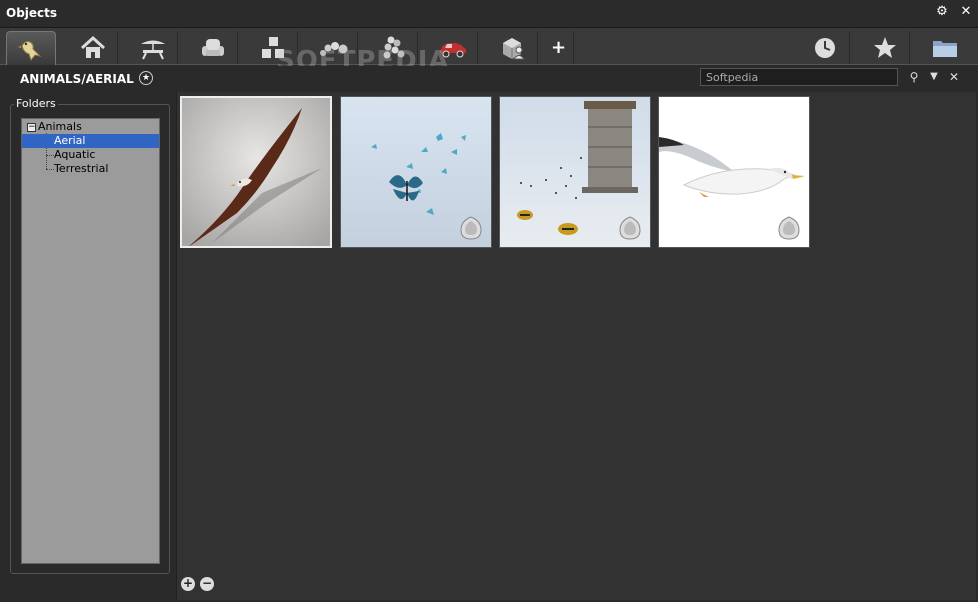 This screenshot has width=978, height=602. I want to click on path-bar: ANIMALS/AERIAL ★ ⚲ ▼ ✕, so click(489, 79).